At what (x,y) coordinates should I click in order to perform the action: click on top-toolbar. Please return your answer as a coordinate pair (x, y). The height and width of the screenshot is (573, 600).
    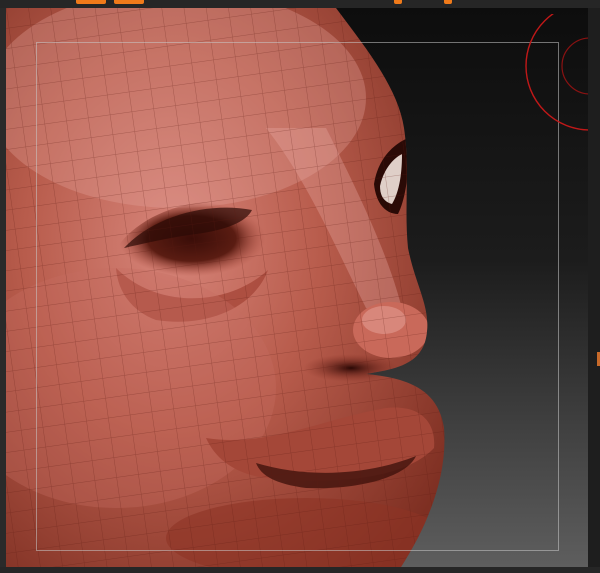
    Looking at the image, I should click on (300, 4).